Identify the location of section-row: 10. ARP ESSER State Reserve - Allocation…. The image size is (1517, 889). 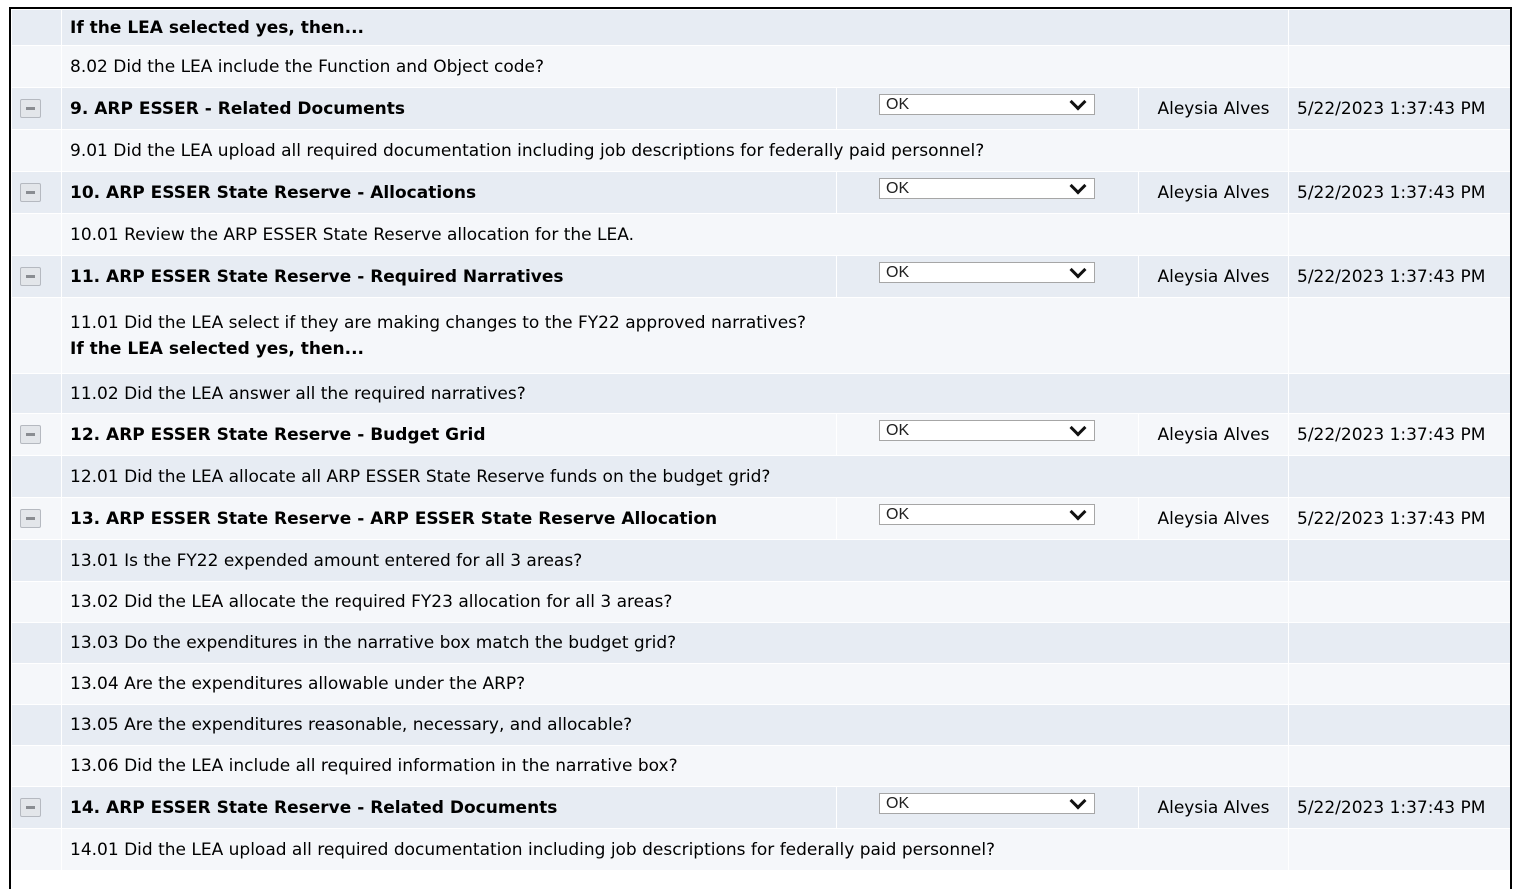
(760, 192).